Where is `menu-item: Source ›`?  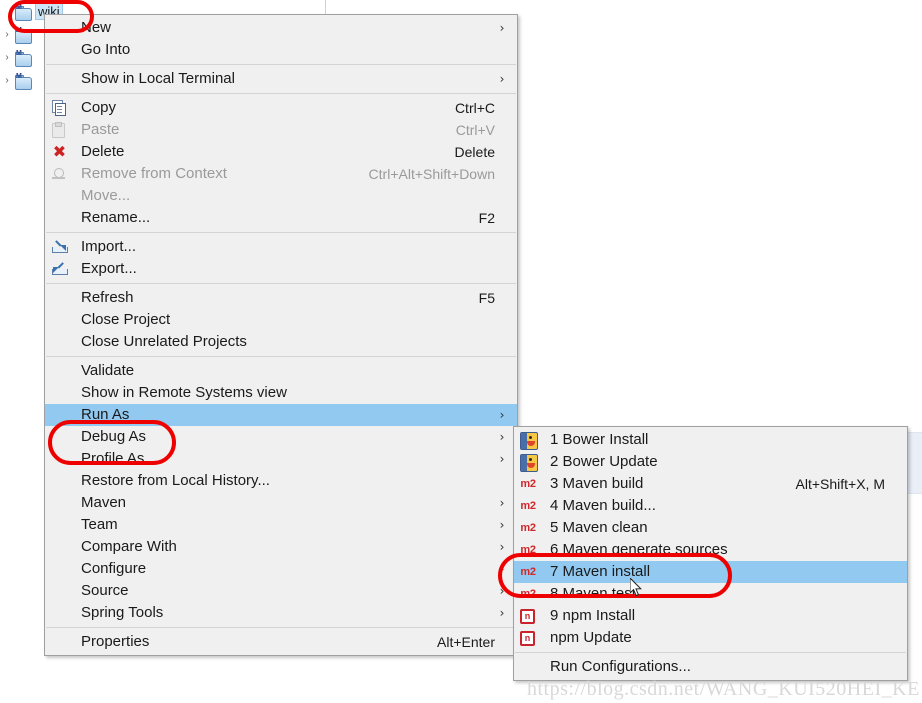
menu-item: Source › is located at coordinates (281, 591).